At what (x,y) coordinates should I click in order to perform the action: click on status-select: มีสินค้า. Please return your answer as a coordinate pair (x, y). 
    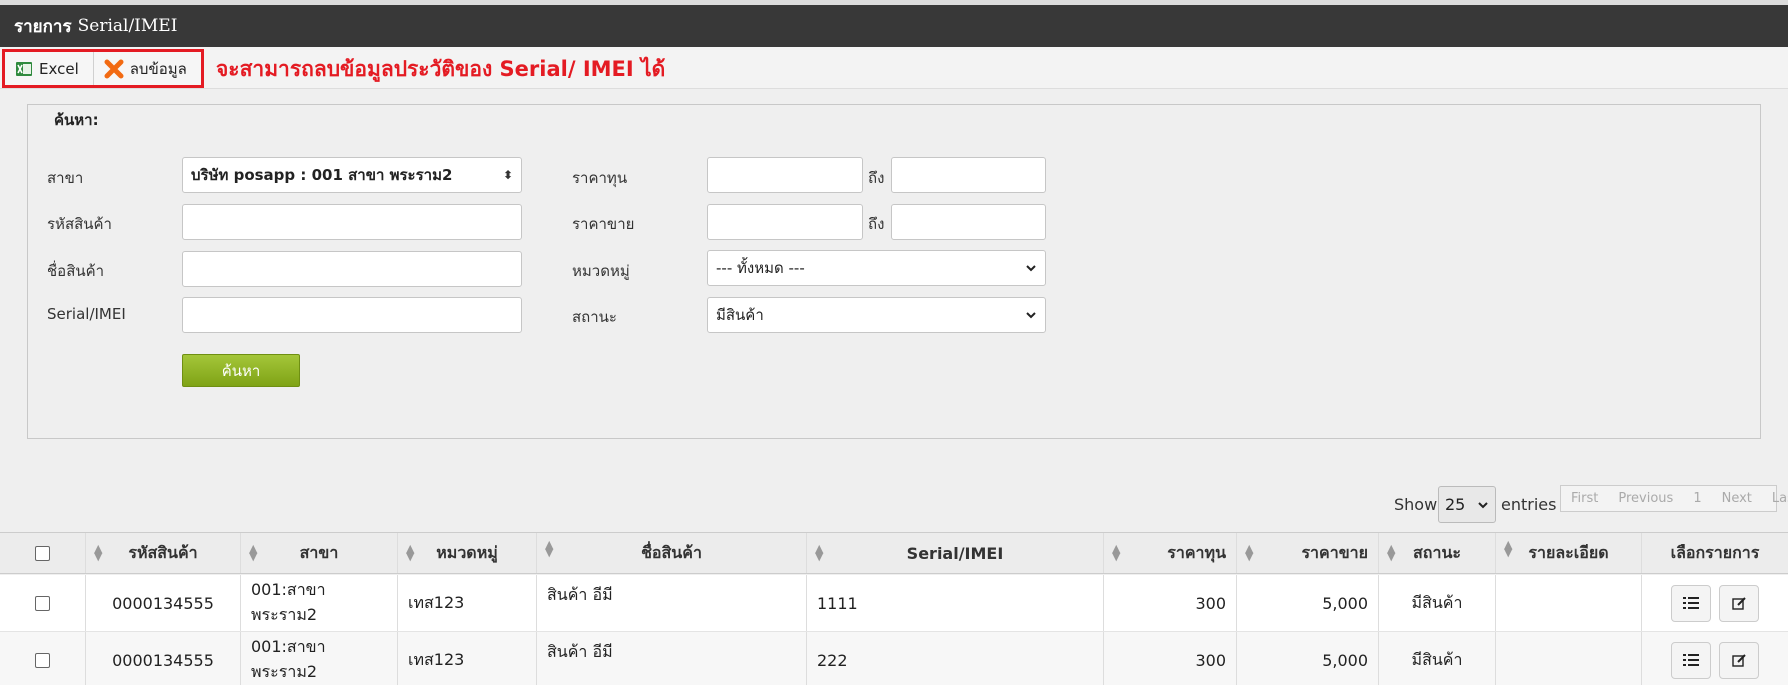
    Looking at the image, I should click on (876, 315).